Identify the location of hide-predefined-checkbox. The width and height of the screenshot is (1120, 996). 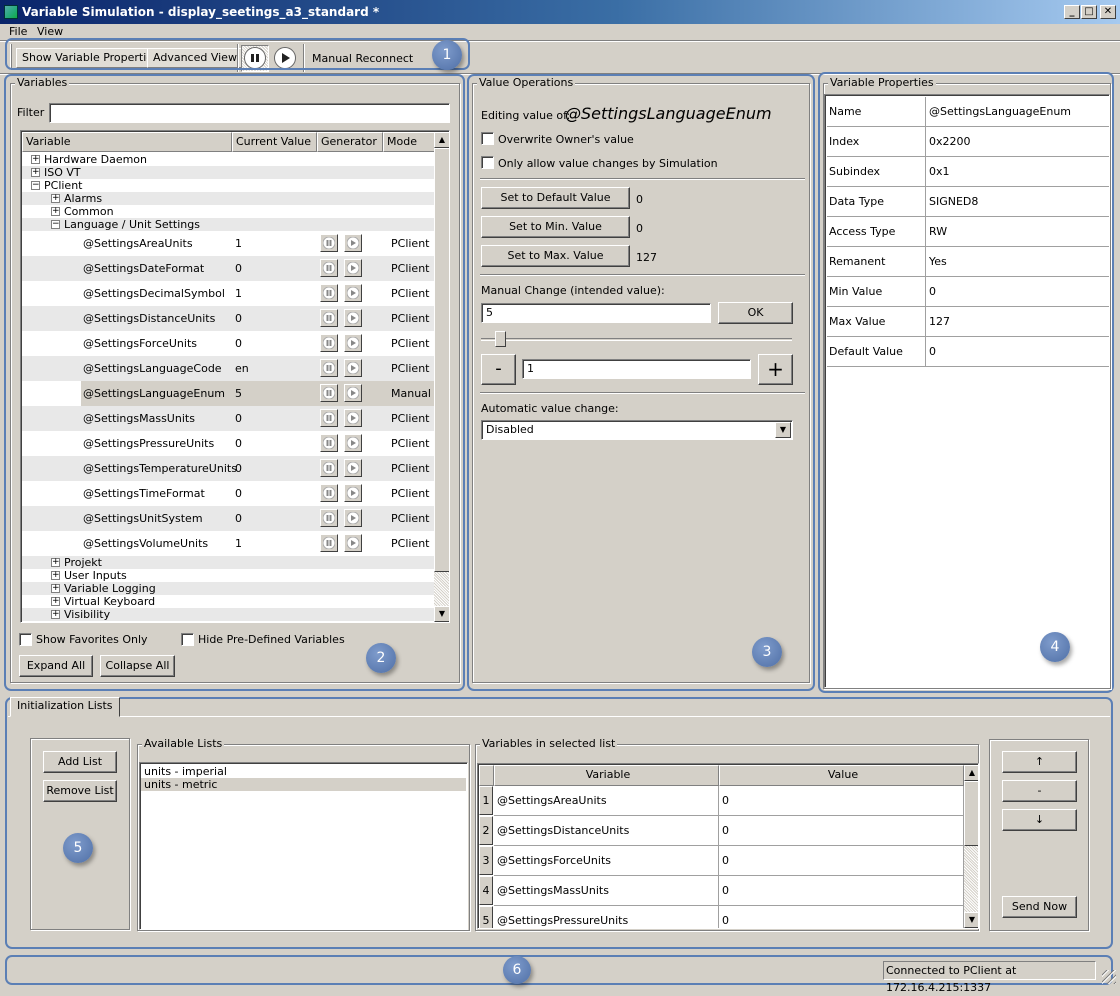
(187, 639).